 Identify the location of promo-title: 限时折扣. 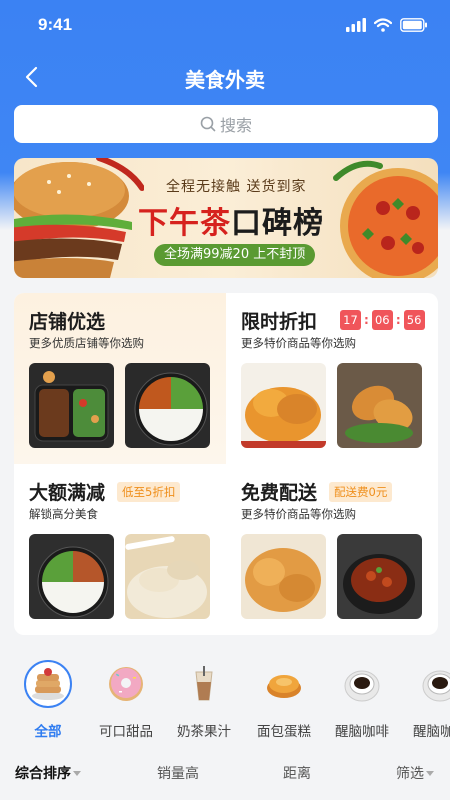
(279, 322).